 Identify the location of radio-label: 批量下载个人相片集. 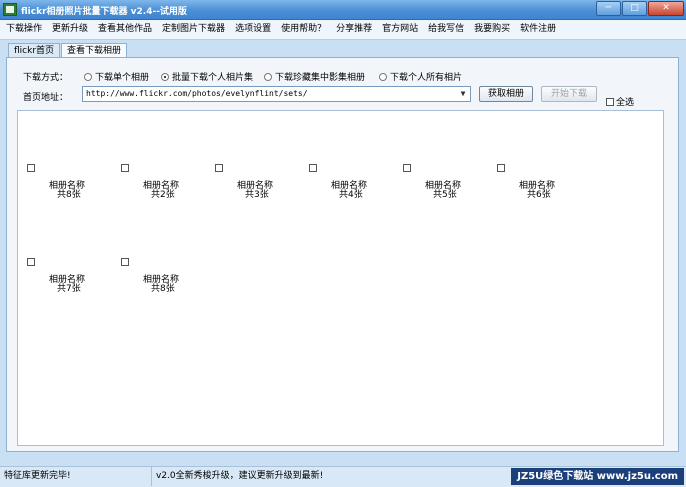
(213, 78).